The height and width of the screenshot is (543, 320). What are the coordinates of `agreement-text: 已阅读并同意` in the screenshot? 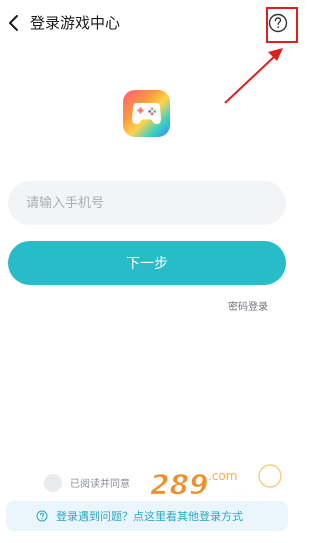 It's located at (100, 484).